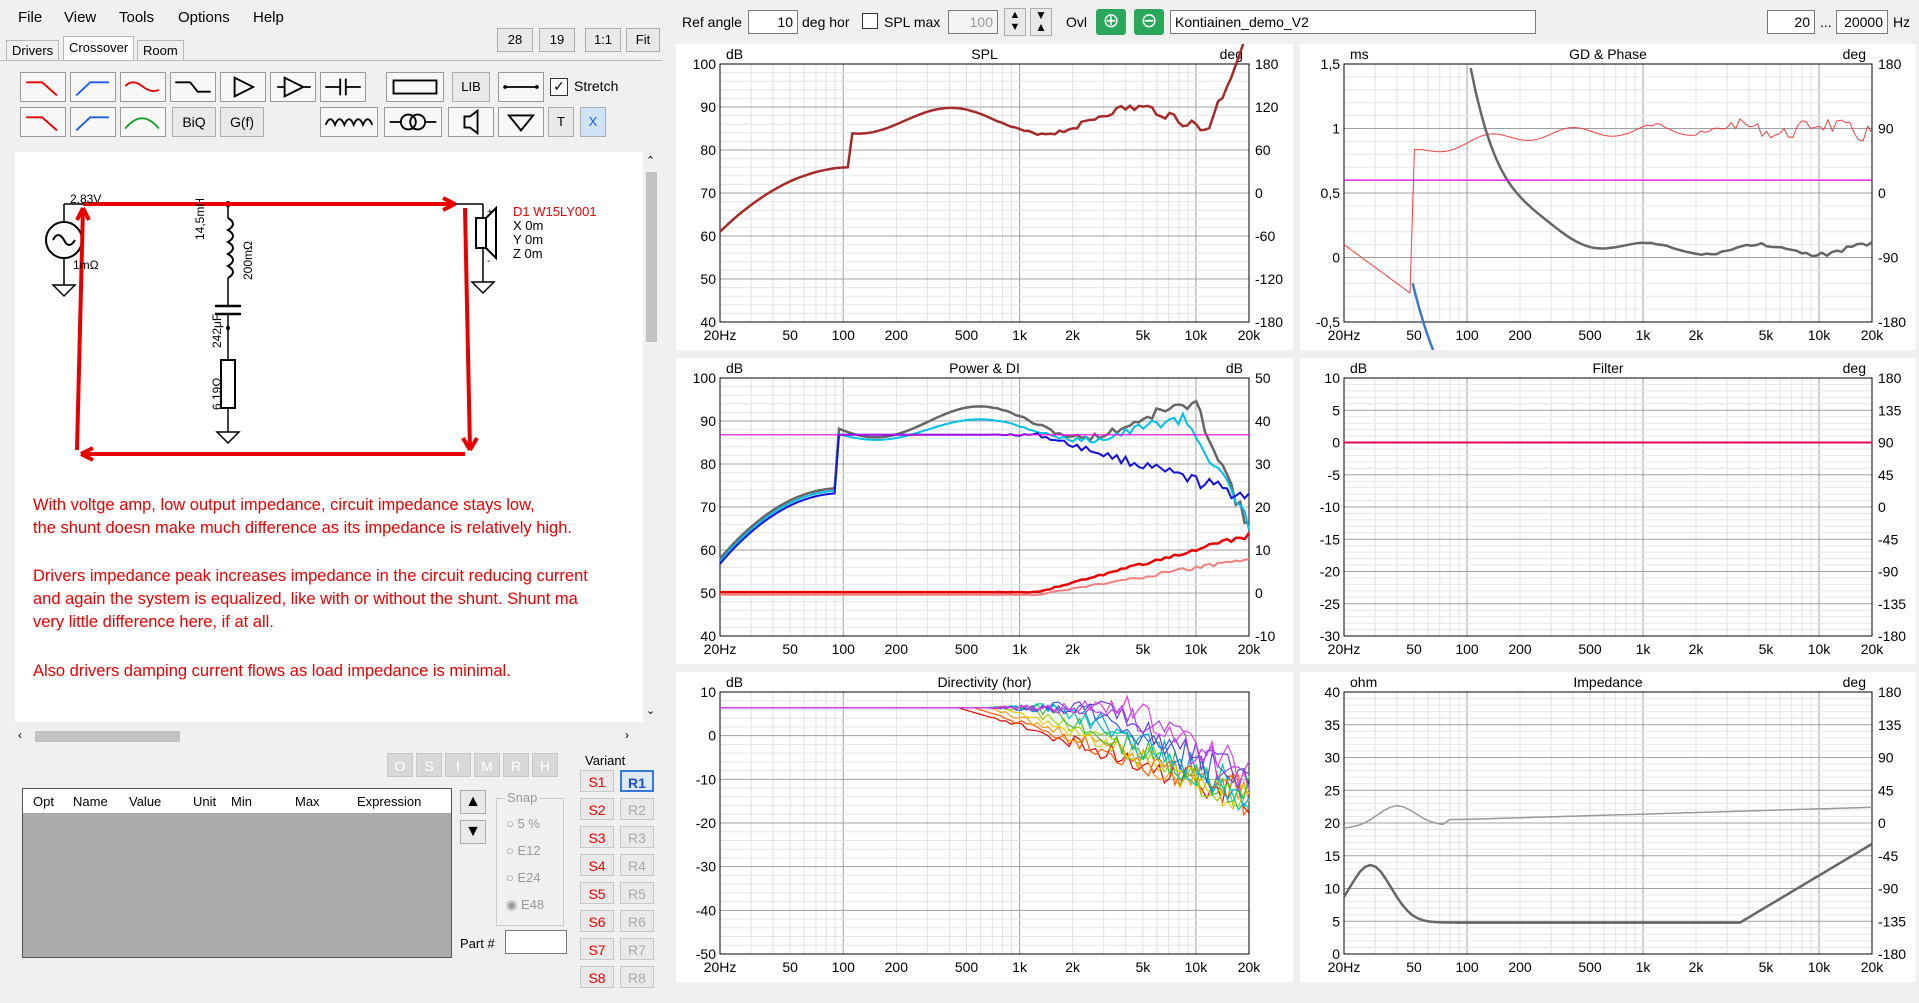  Describe the element at coordinates (413, 122) in the screenshot. I see `transformer-tool-icon` at that location.